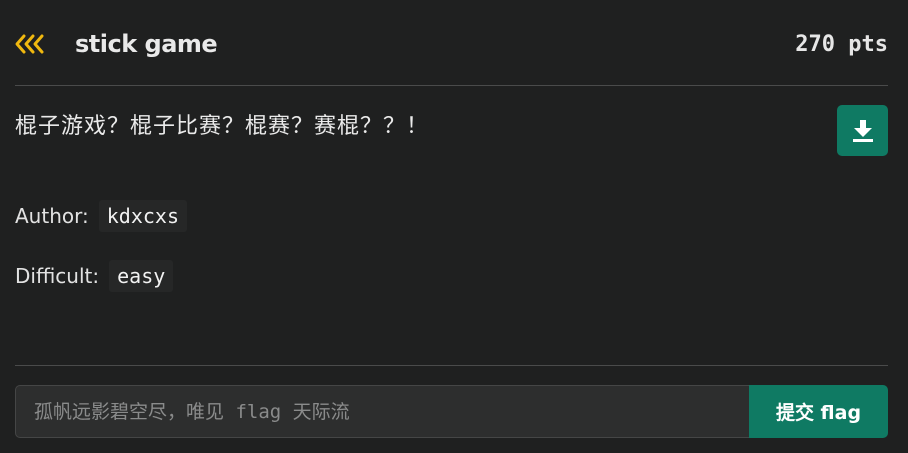  What do you see at coordinates (841, 44) in the screenshot?
I see `challenge-points: 270 pts` at bounding box center [841, 44].